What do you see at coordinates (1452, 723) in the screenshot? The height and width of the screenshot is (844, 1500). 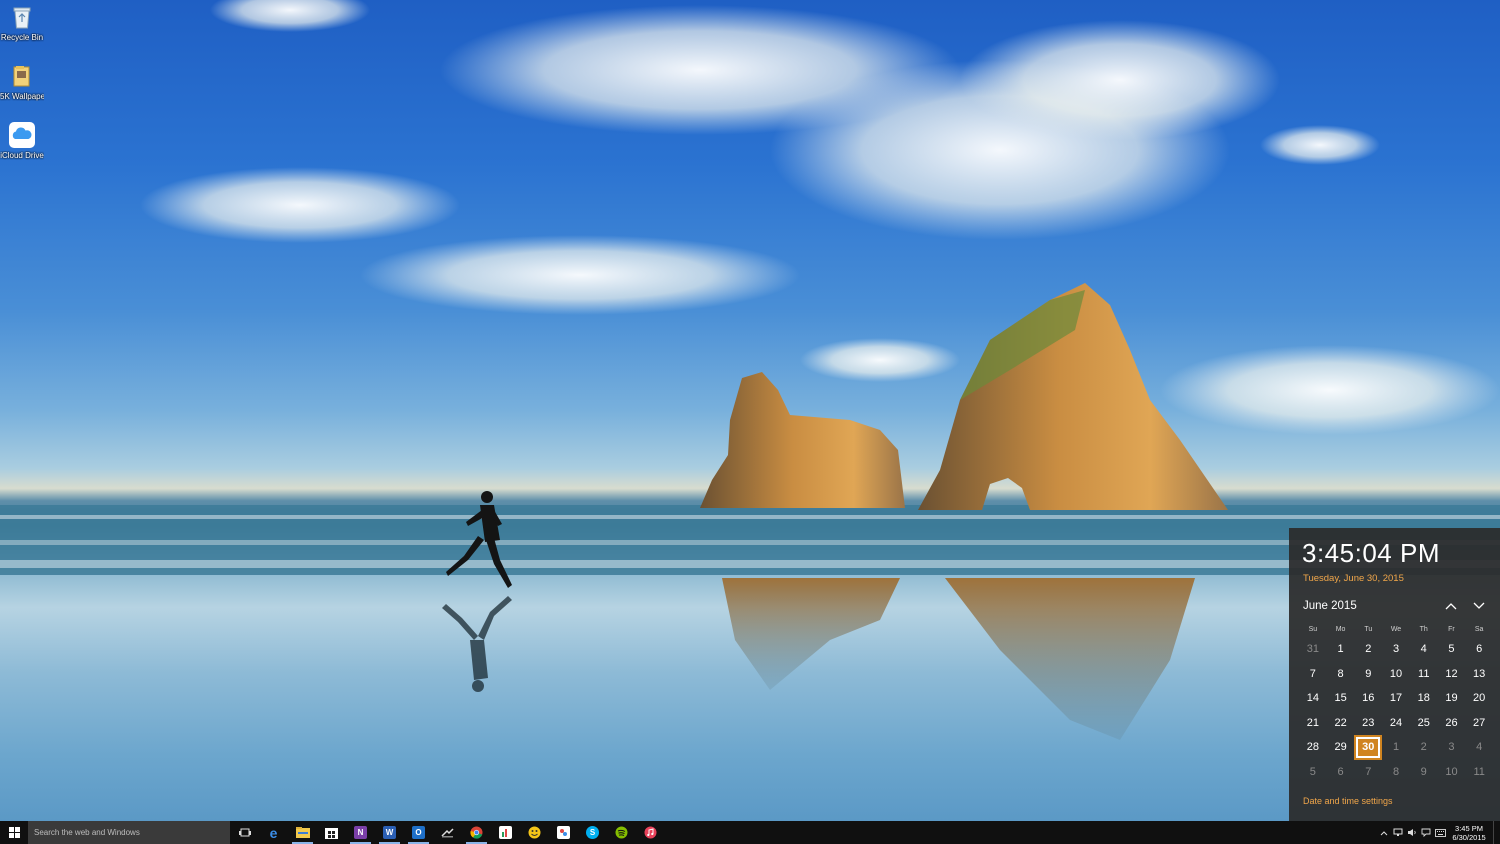 I see `calendar-day: 26` at bounding box center [1452, 723].